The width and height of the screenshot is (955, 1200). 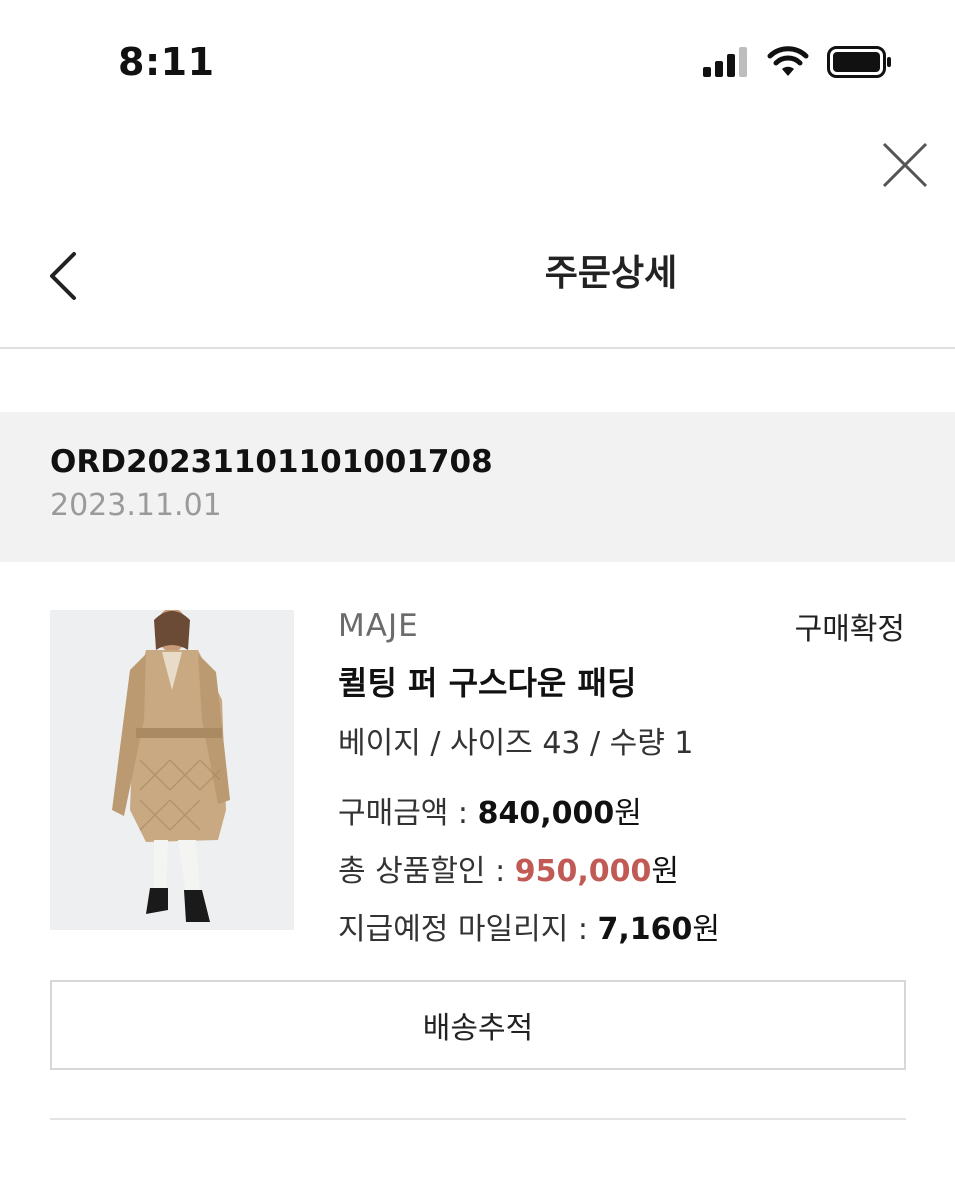 What do you see at coordinates (172, 770) in the screenshot?
I see `product-image` at bounding box center [172, 770].